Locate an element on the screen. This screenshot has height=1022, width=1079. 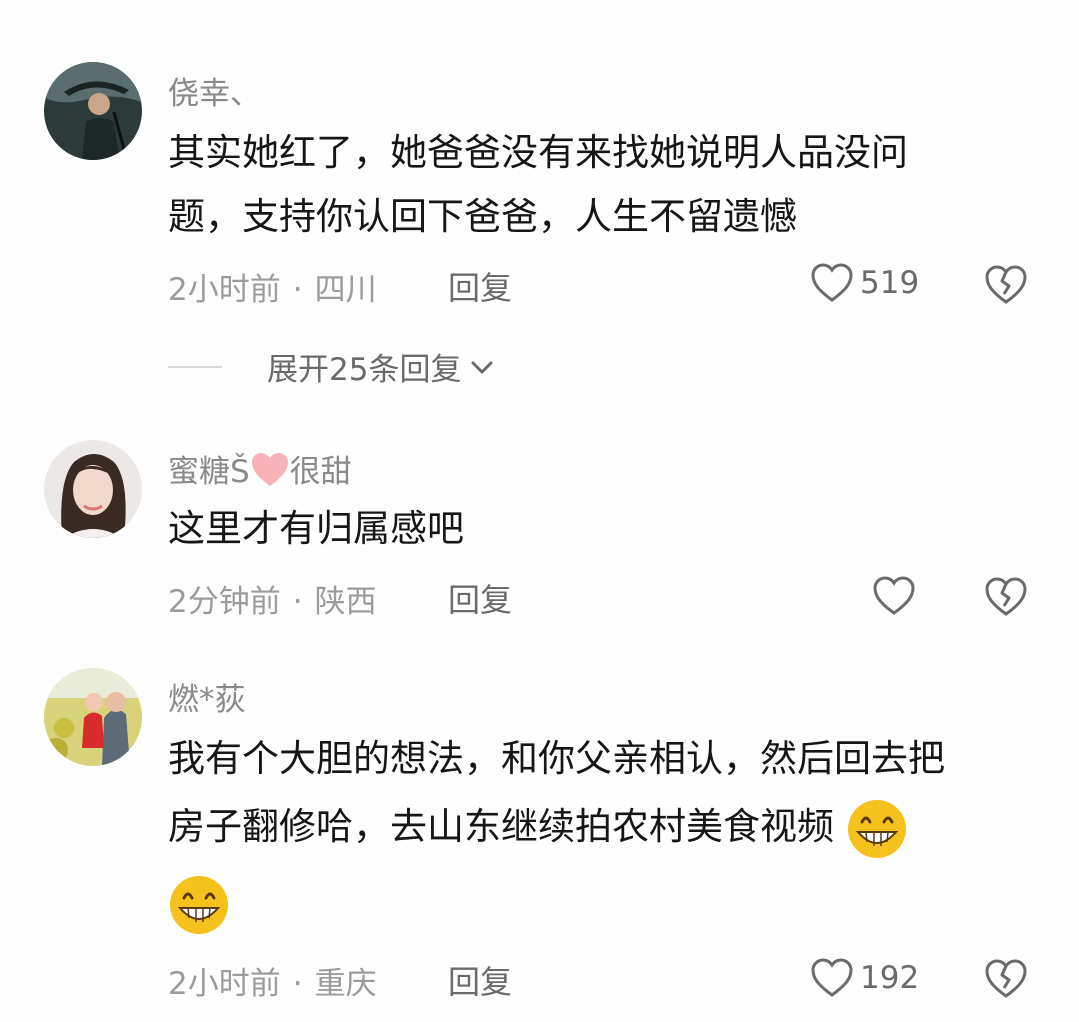
pink-heart-icon is located at coordinates (269, 469).